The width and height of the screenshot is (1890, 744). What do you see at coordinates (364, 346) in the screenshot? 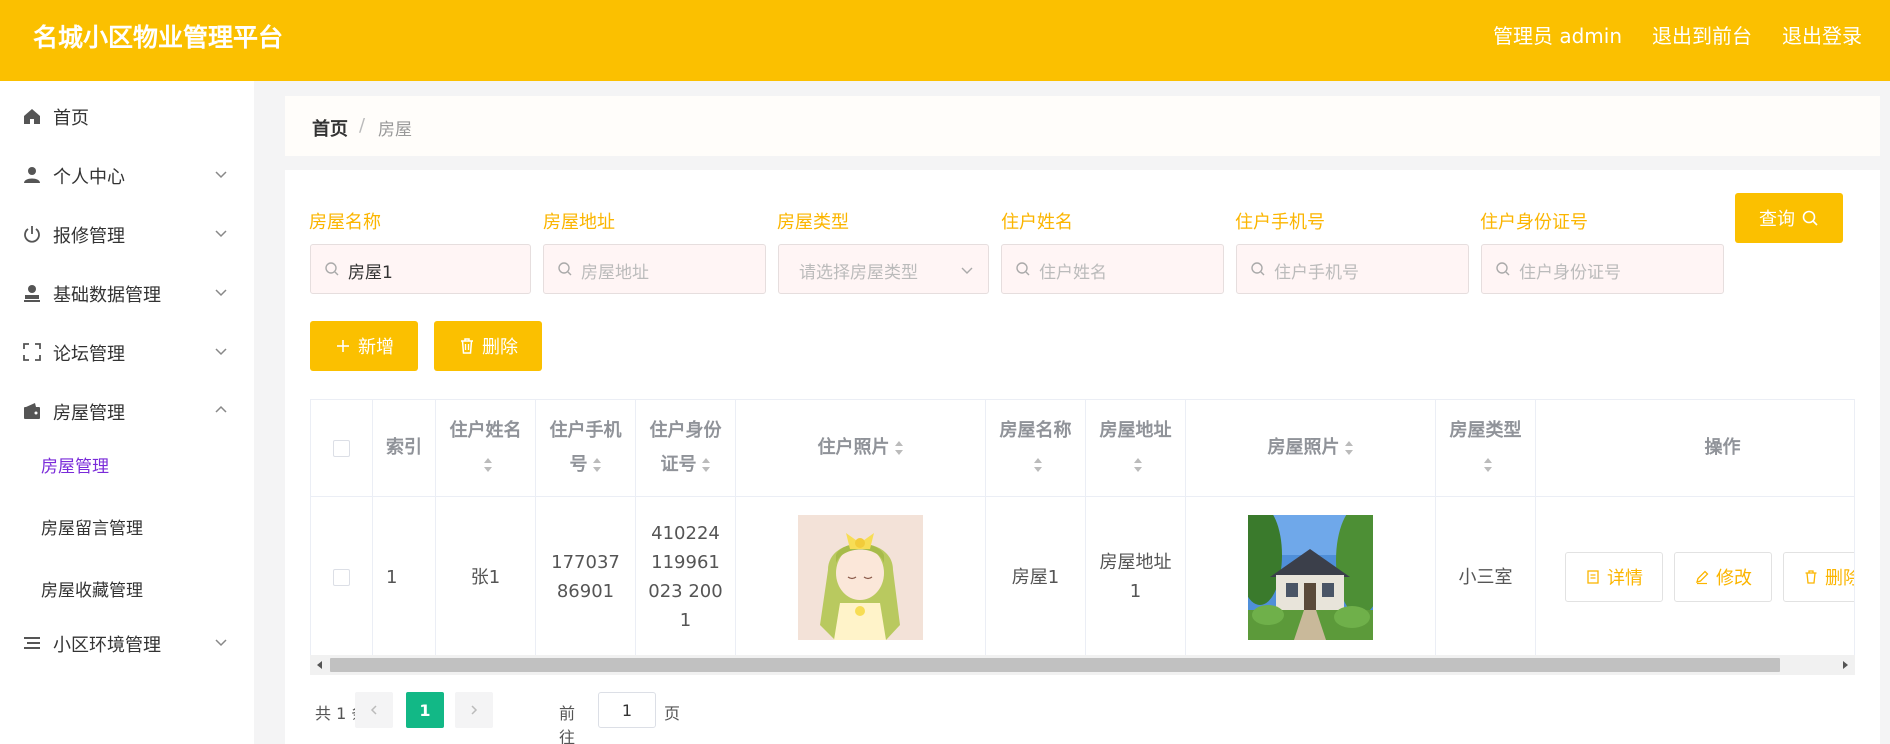
I see `add-button: 新增` at bounding box center [364, 346].